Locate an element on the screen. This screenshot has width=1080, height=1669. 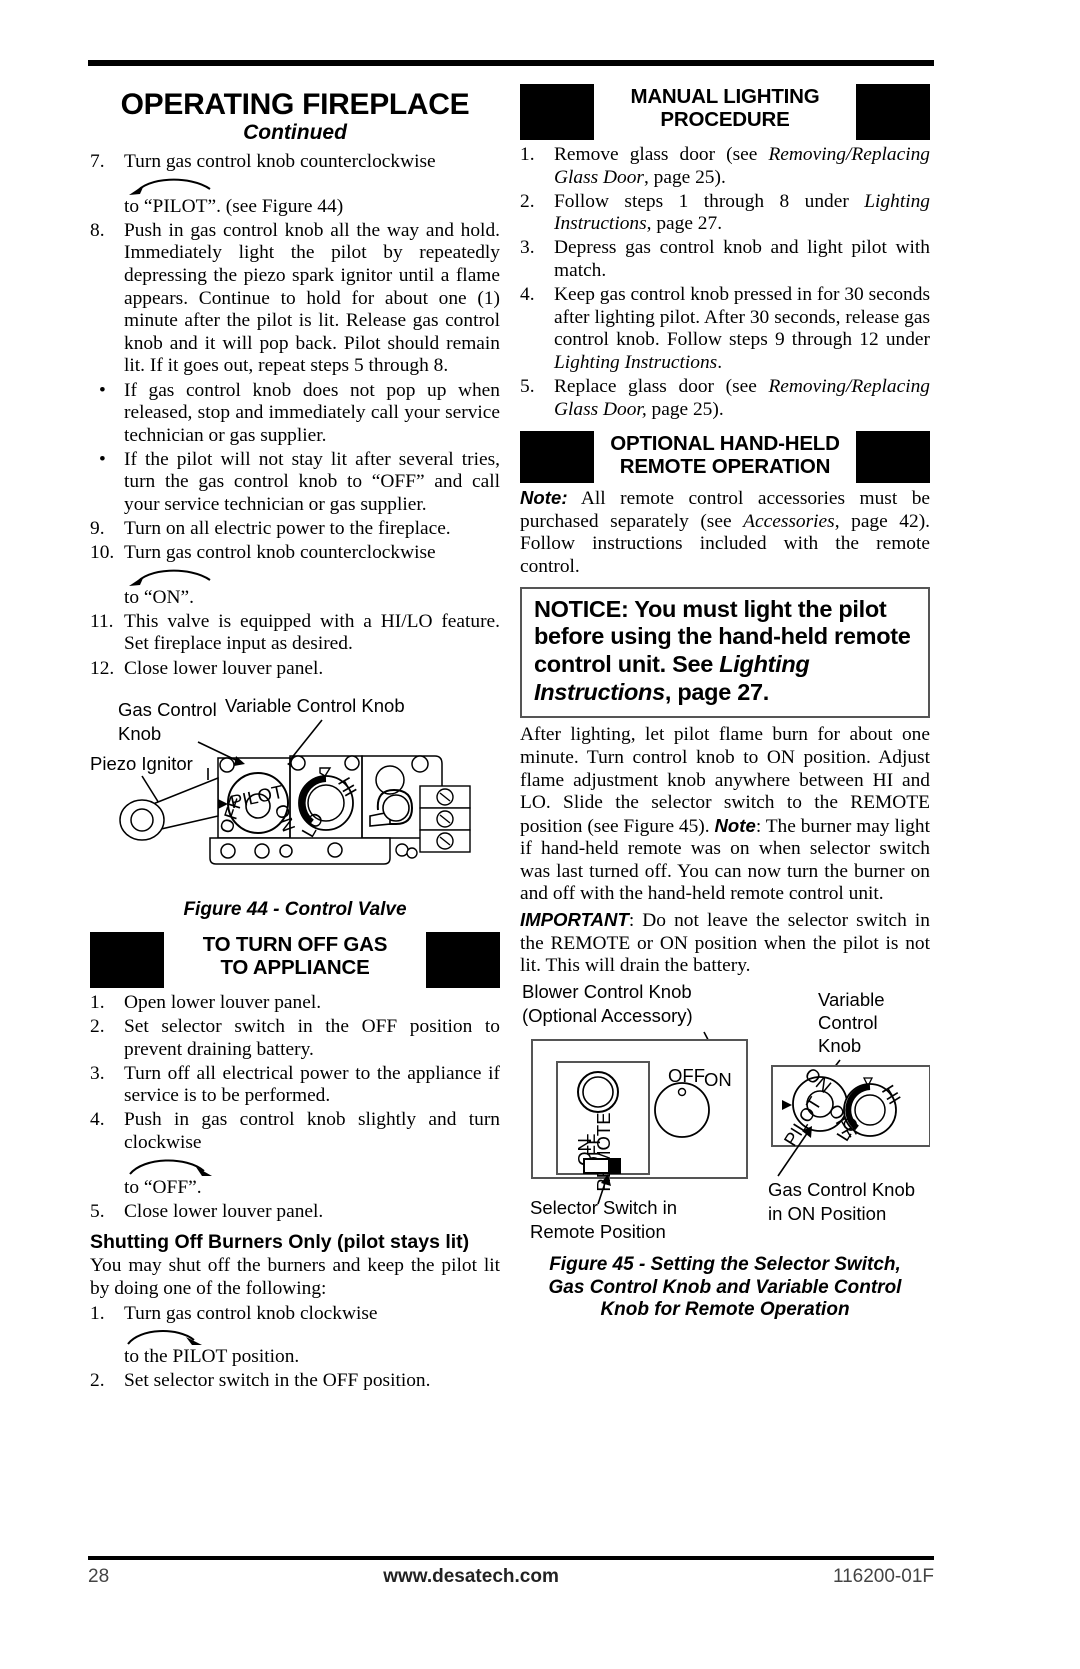
list-number: 8. is located at coordinates (97, 230).